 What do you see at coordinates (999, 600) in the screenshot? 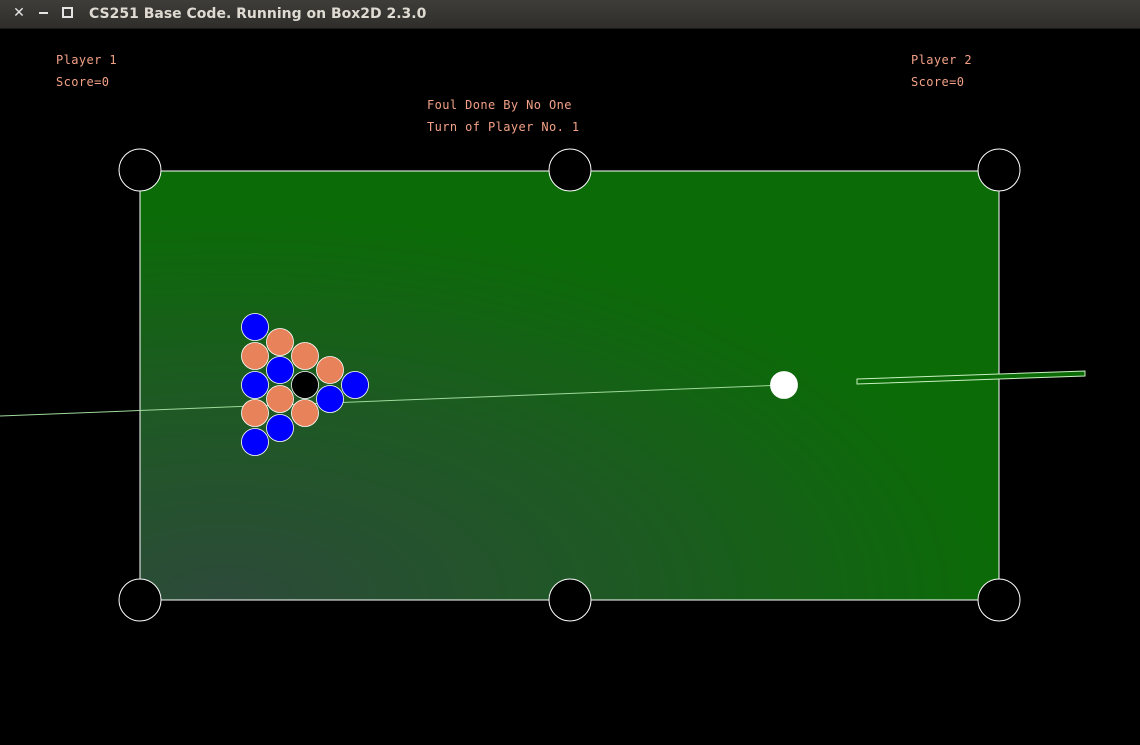
I see `pocket-bottom-right` at bounding box center [999, 600].